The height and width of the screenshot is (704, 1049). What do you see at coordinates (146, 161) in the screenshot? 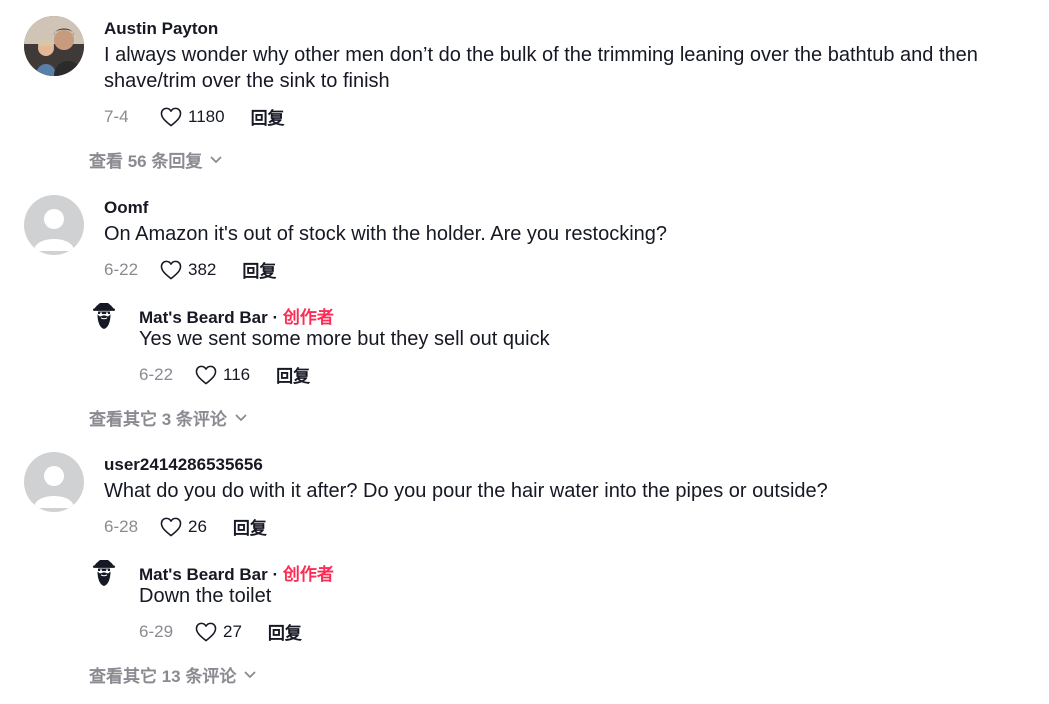
I see `view-replies-label: 查看 56 条回复` at bounding box center [146, 161].